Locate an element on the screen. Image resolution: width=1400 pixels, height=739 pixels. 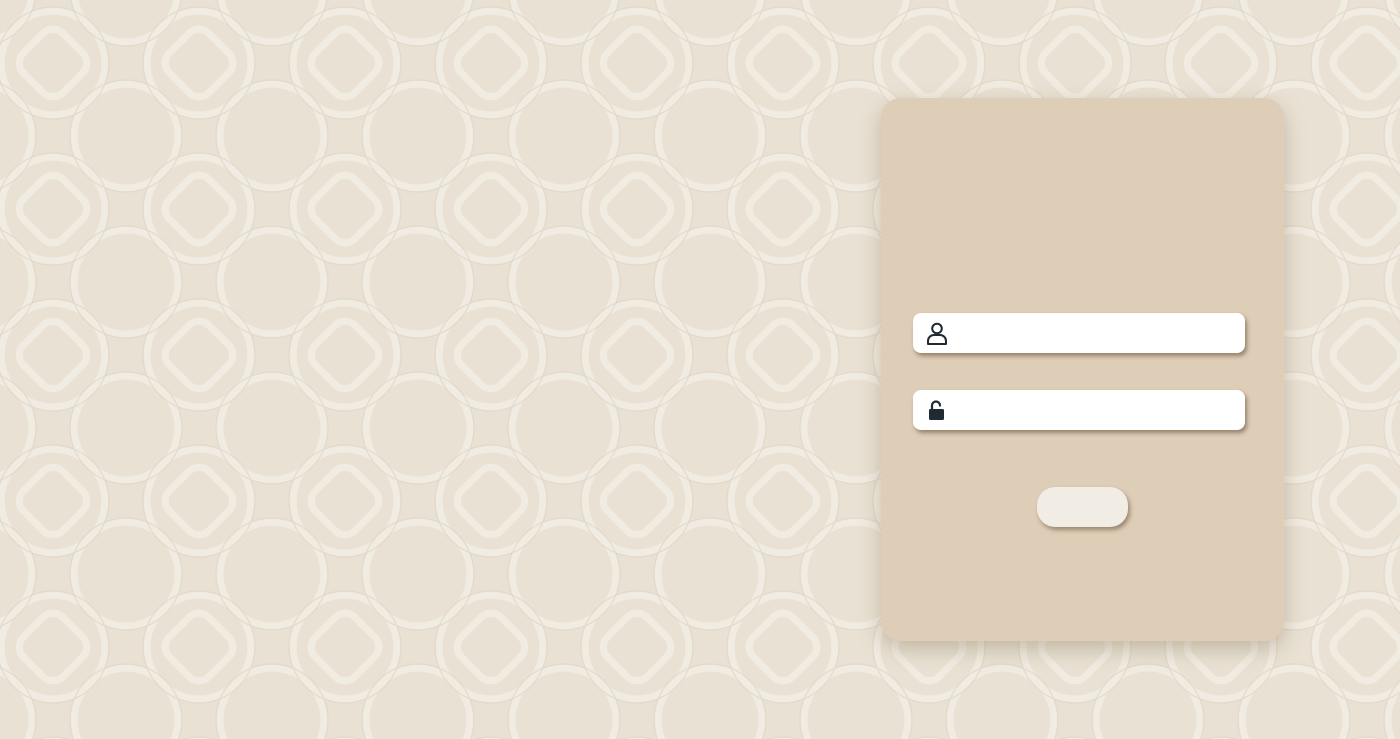
username-field is located at coordinates (1079, 333).